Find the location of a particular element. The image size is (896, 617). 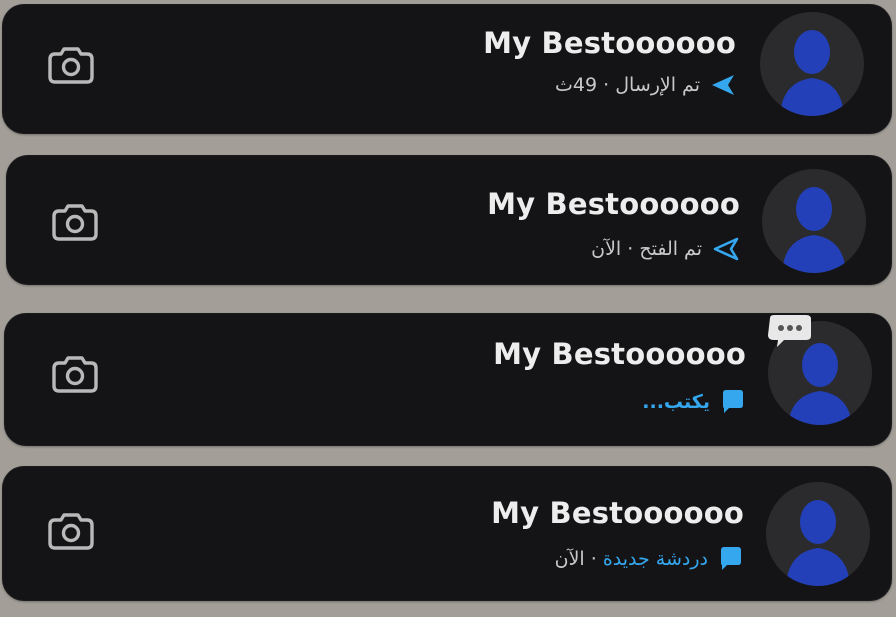

chat-status-state: تم الفتح is located at coordinates (670, 249).